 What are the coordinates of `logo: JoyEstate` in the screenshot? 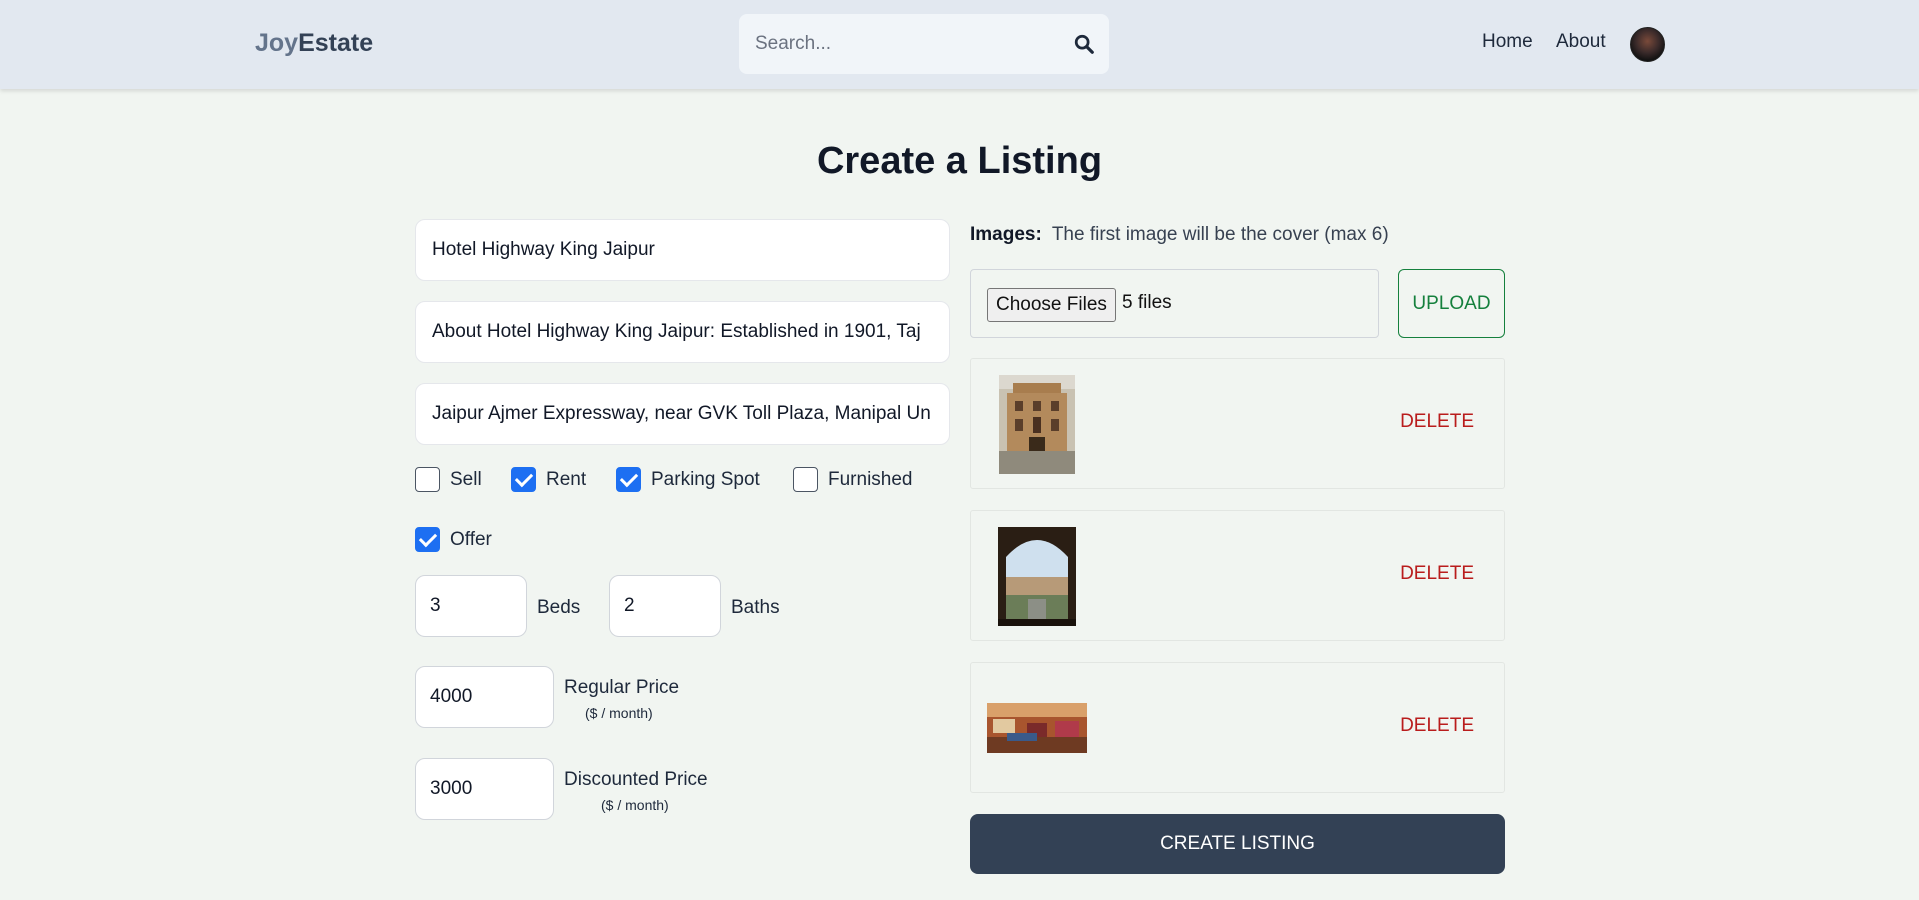 It's located at (314, 43).